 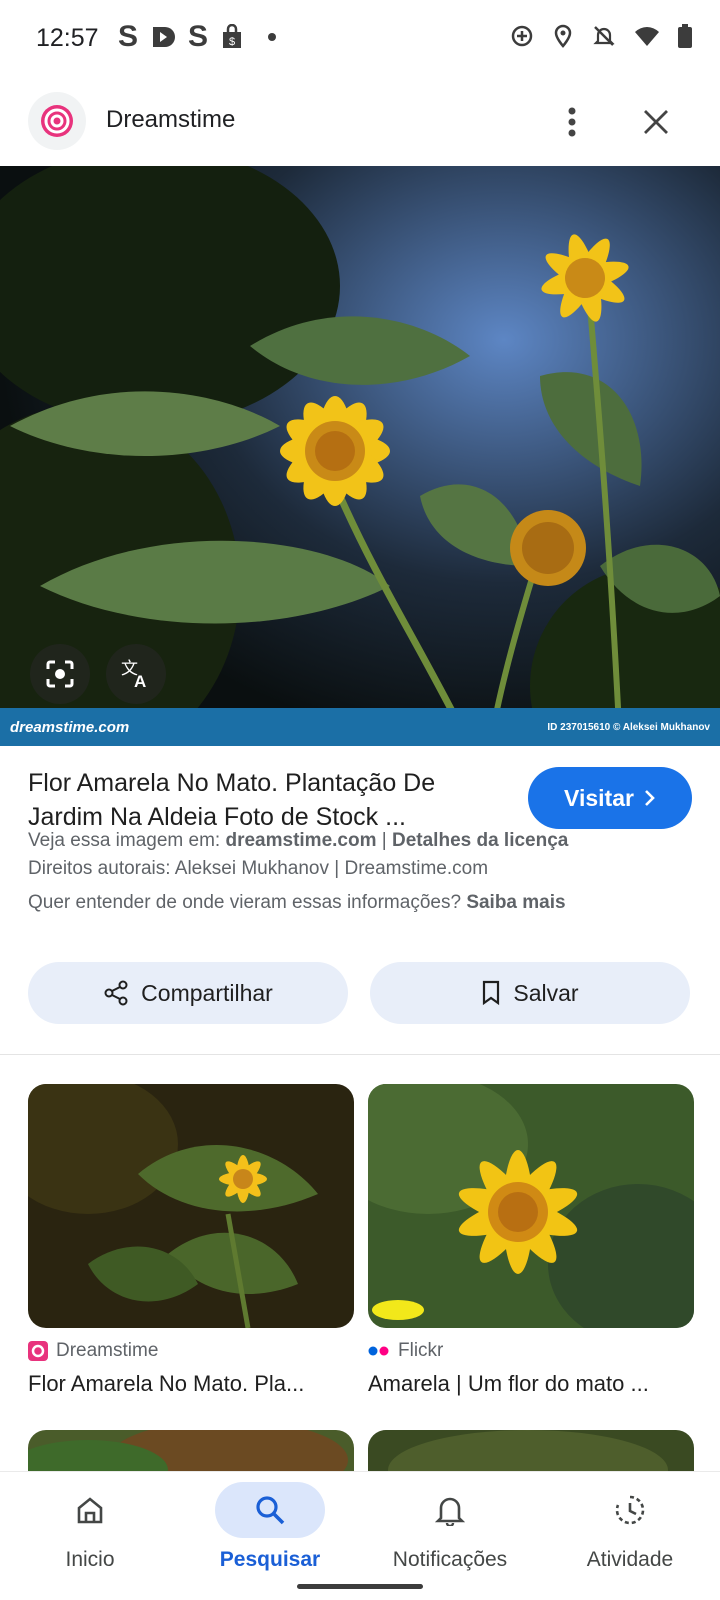 What do you see at coordinates (171, 119) in the screenshot?
I see `site-name: Dreamstime` at bounding box center [171, 119].